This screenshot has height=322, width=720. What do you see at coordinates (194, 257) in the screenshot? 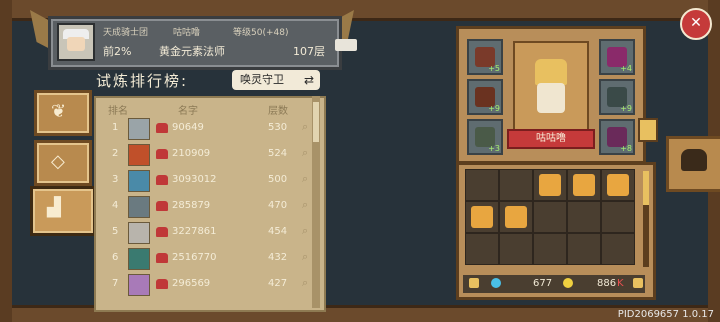
I see `row-score: 2516770` at bounding box center [194, 257].